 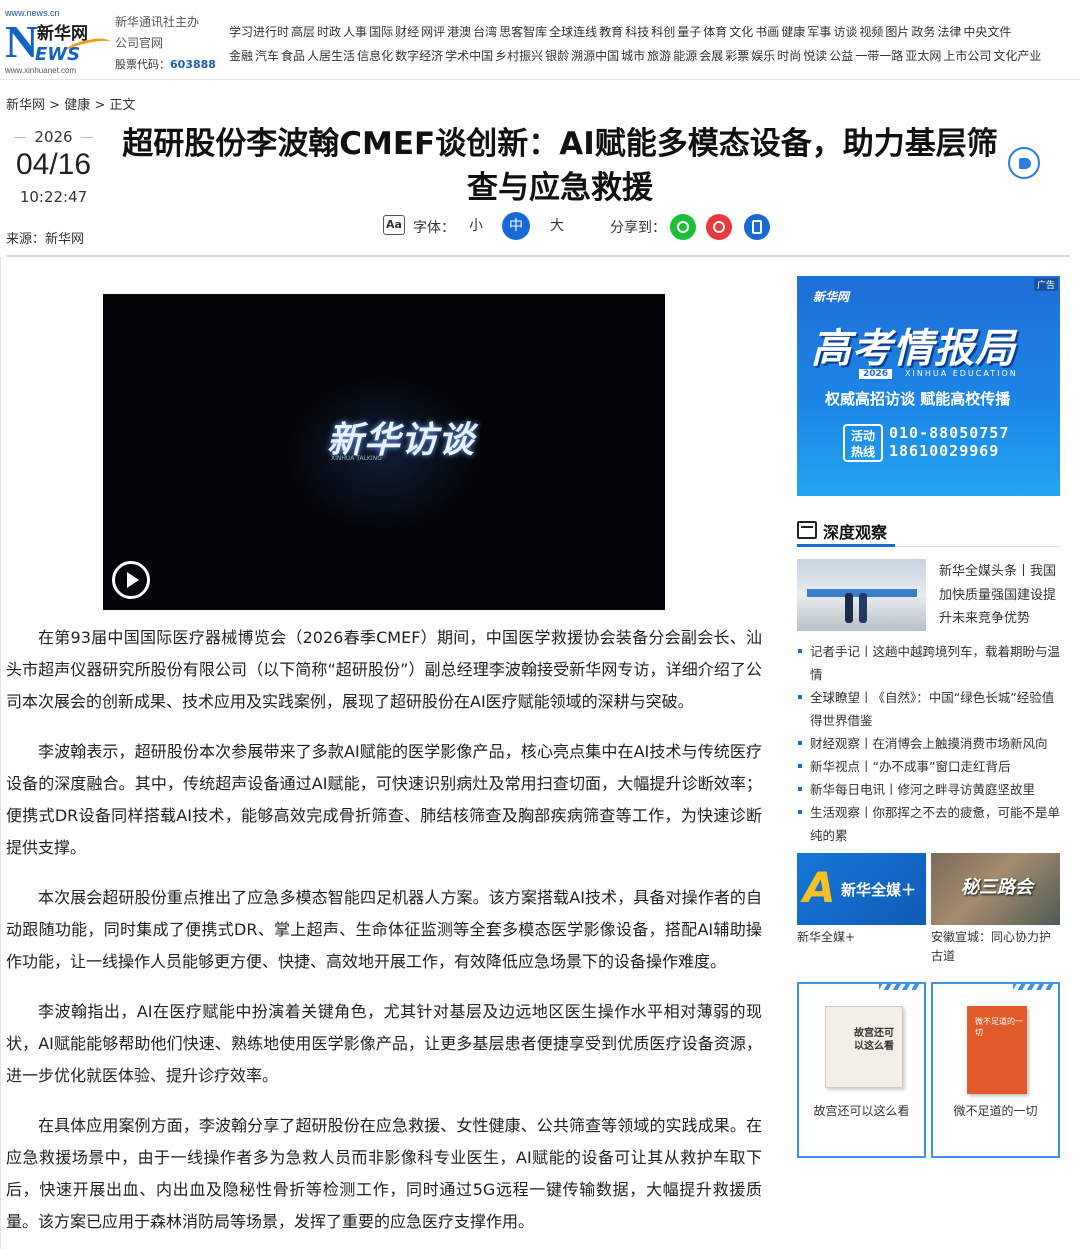 I want to click on channel-nav-link: 书画, so click(x=767, y=32).